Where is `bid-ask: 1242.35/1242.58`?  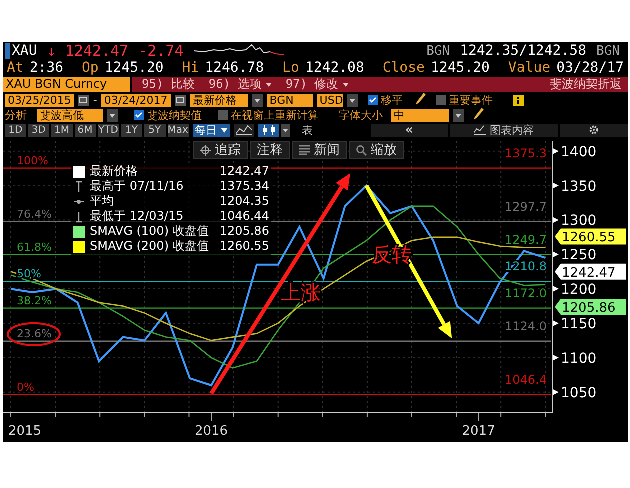 bid-ask: 1242.35/1242.58 is located at coordinates (523, 51).